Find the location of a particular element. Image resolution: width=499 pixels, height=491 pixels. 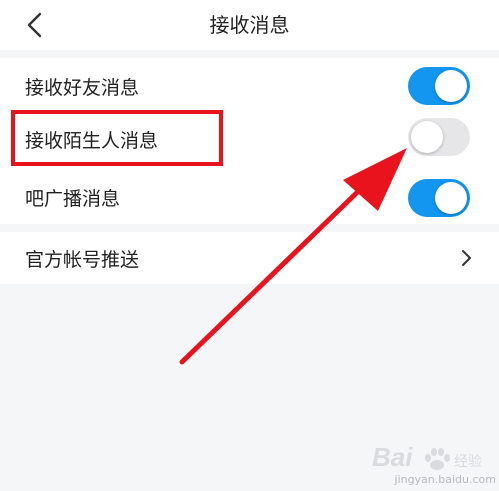

watermark-text: jingyan.baidu.com is located at coordinates (445, 479).